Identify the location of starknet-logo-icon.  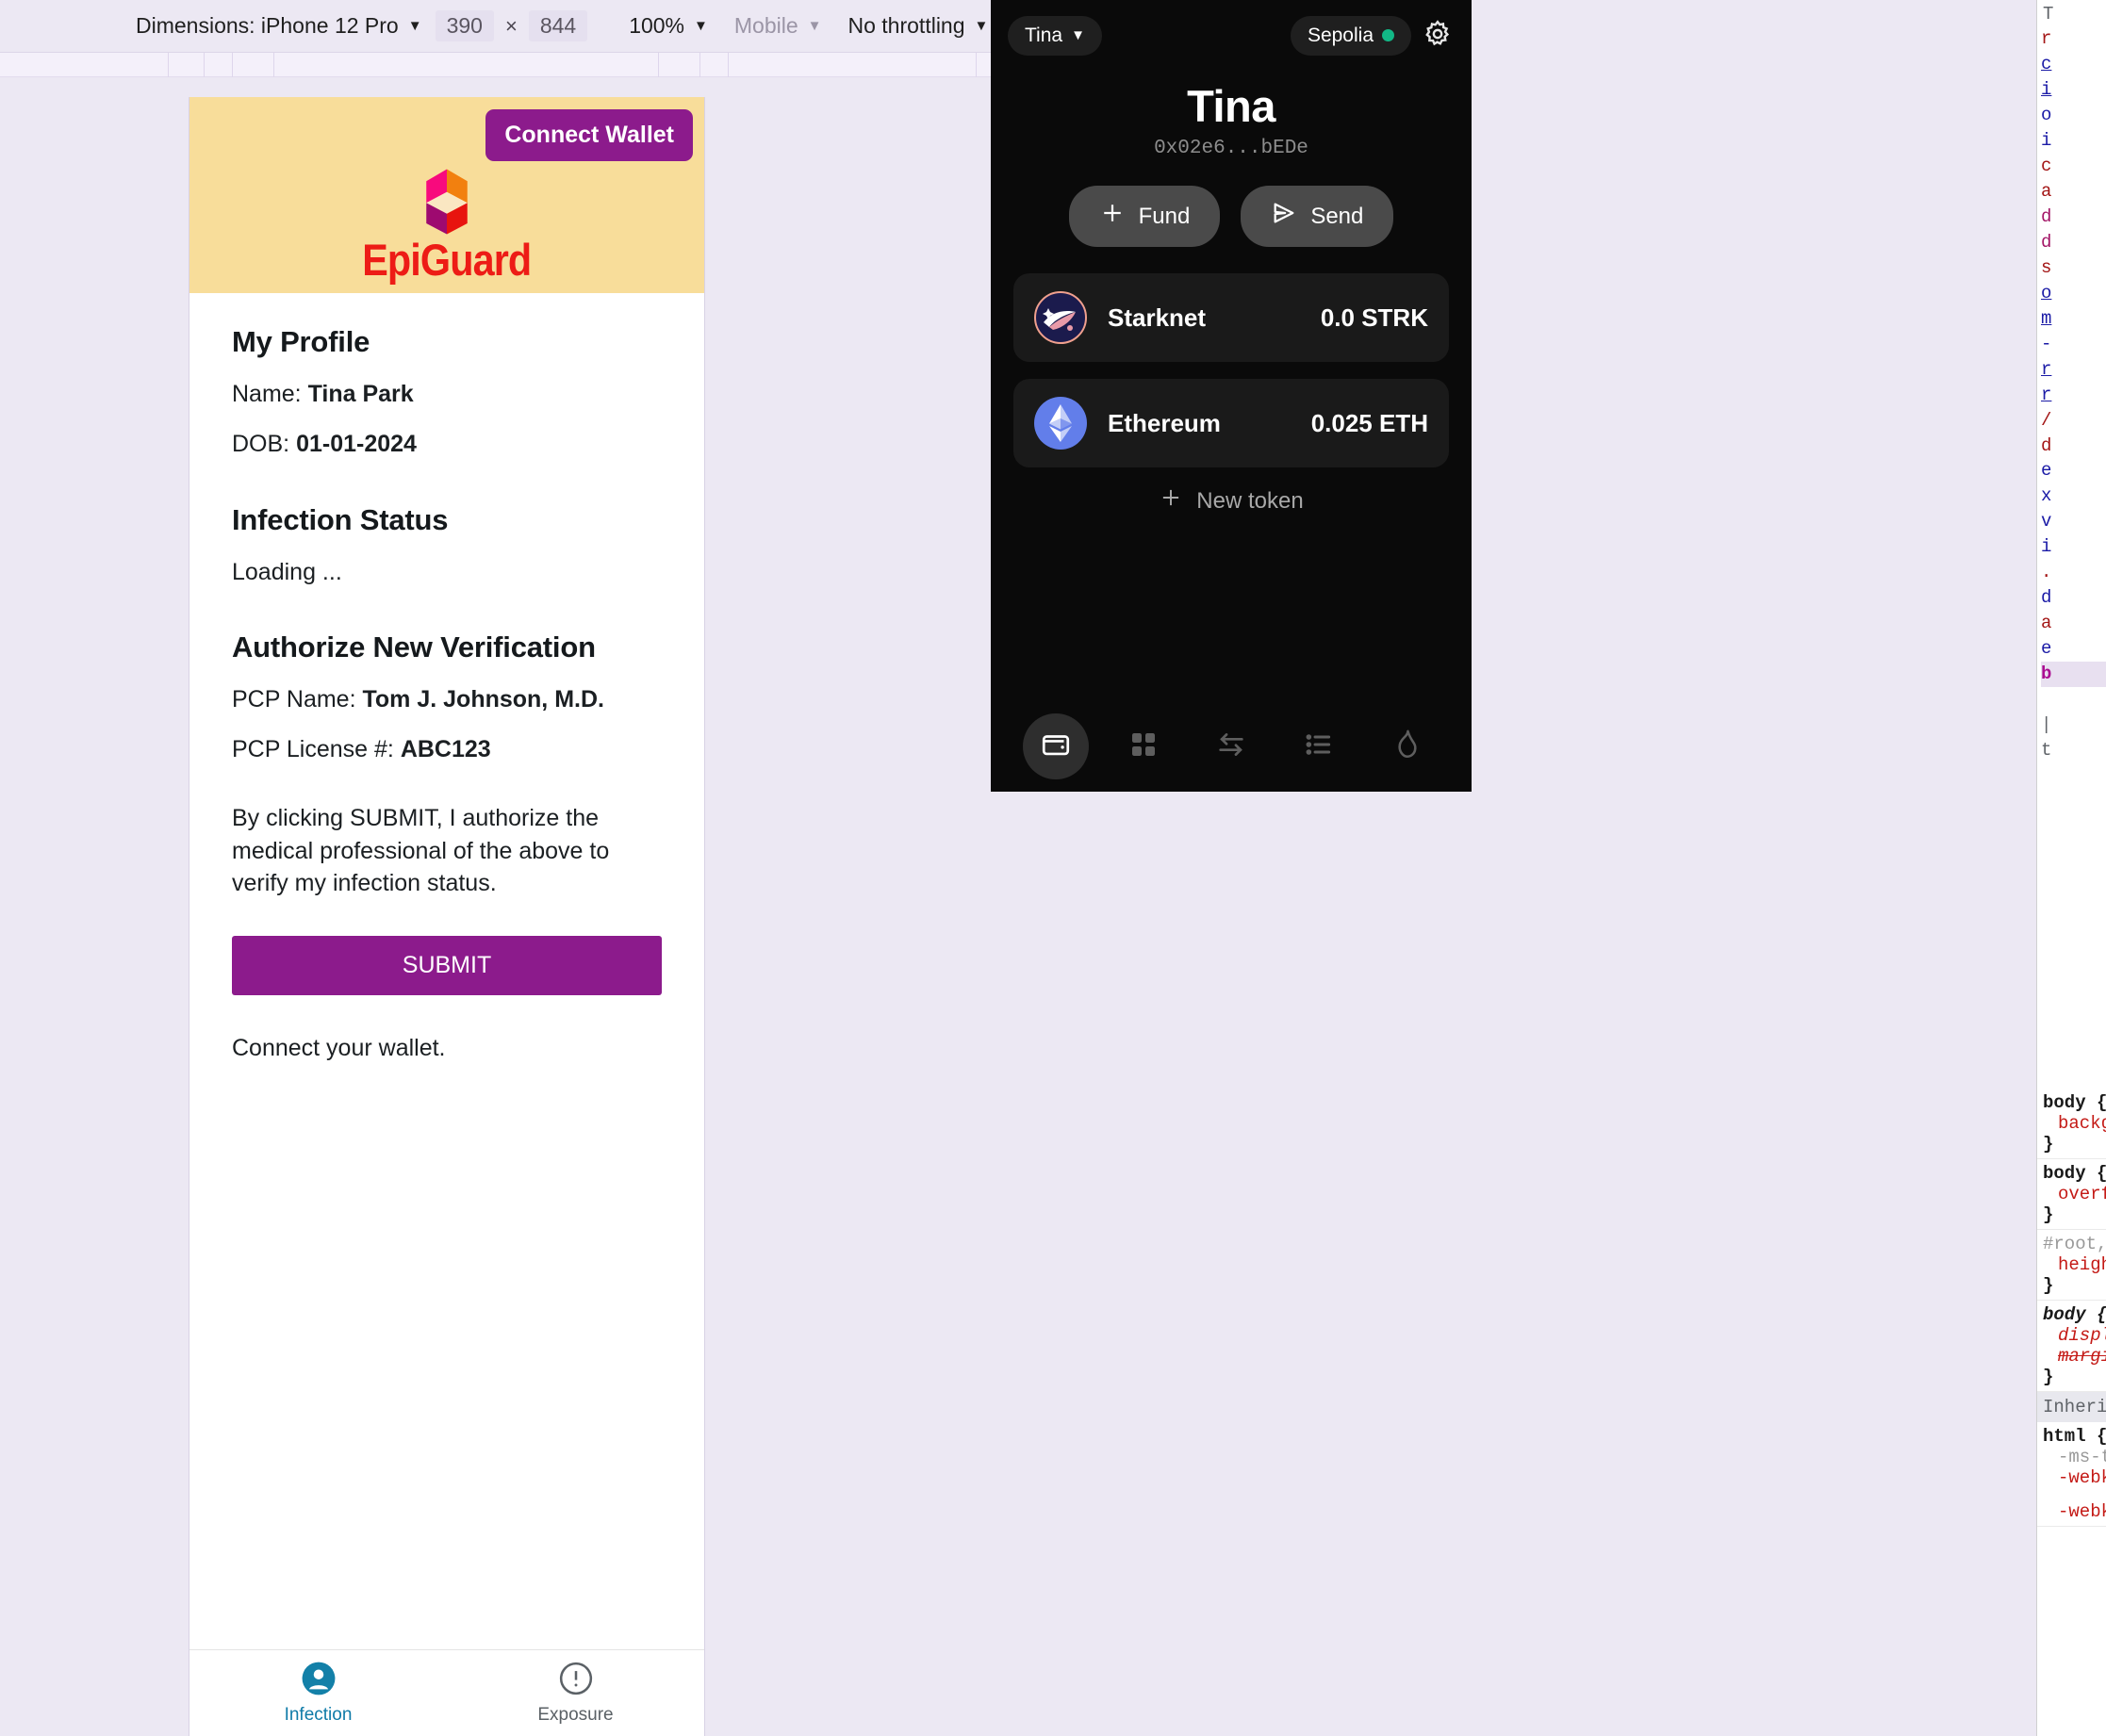
(1060, 317).